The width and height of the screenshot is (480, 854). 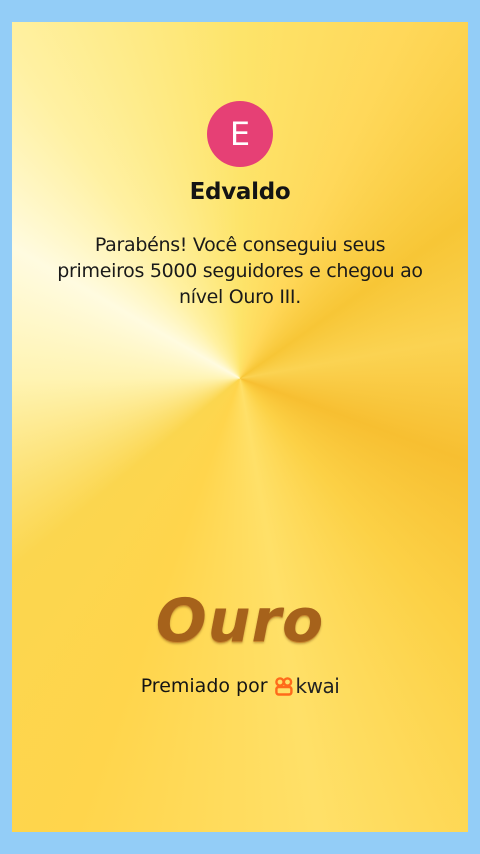 I want to click on awarded-by: Premiado por kwai, so click(x=240, y=686).